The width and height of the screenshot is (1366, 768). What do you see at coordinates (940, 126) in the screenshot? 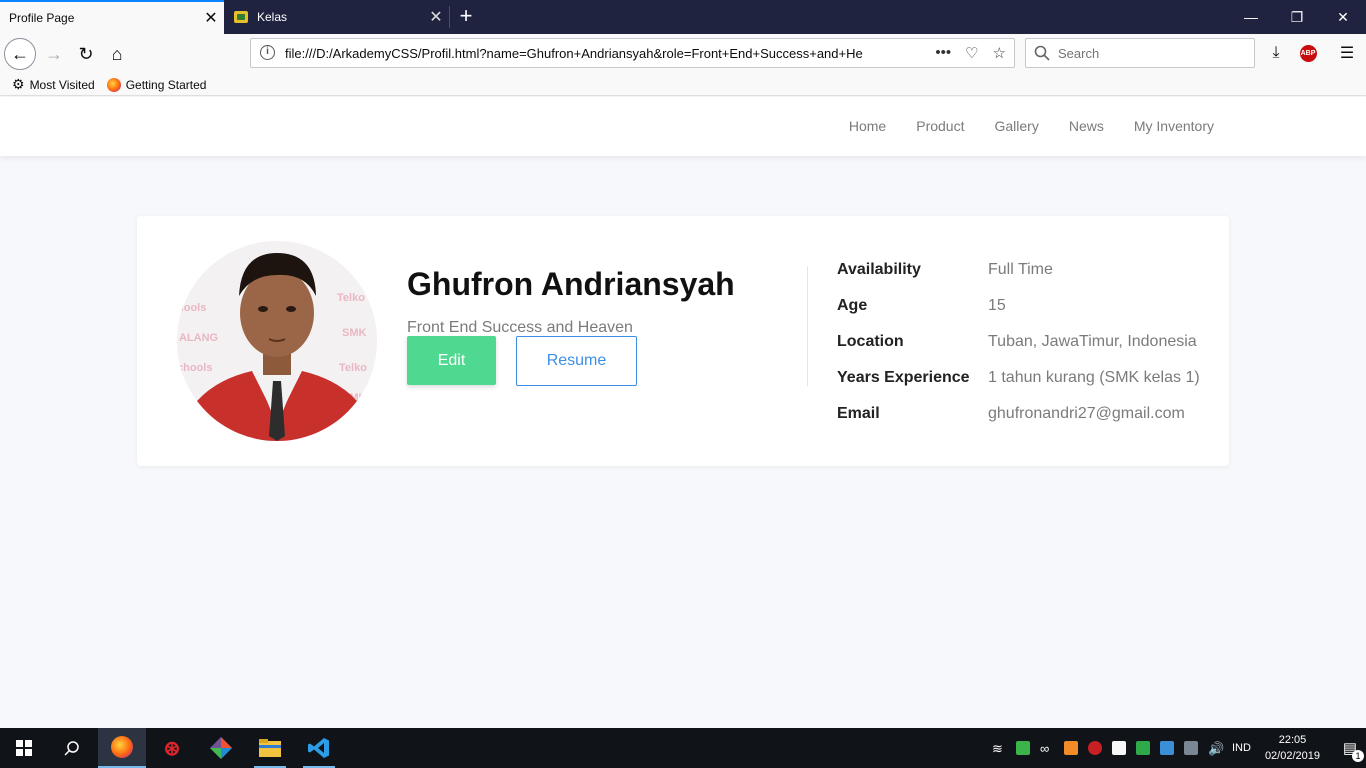
I see `nav-product: Product` at bounding box center [940, 126].